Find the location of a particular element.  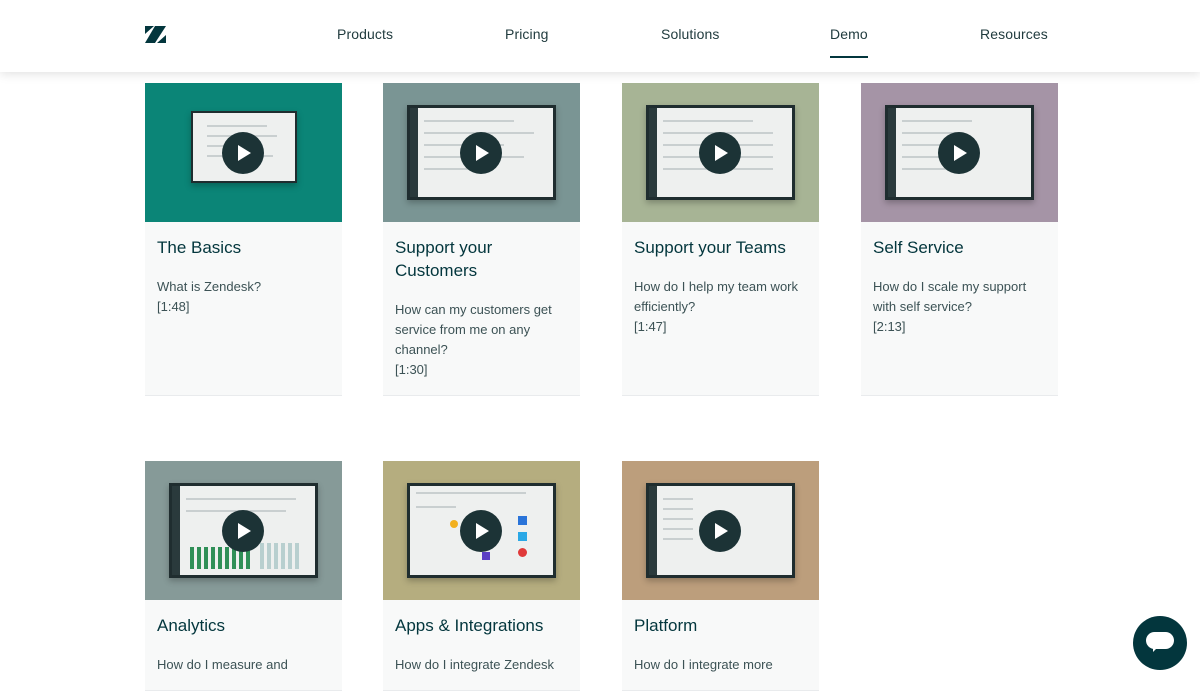

card-title: Self Service is located at coordinates (918, 247).